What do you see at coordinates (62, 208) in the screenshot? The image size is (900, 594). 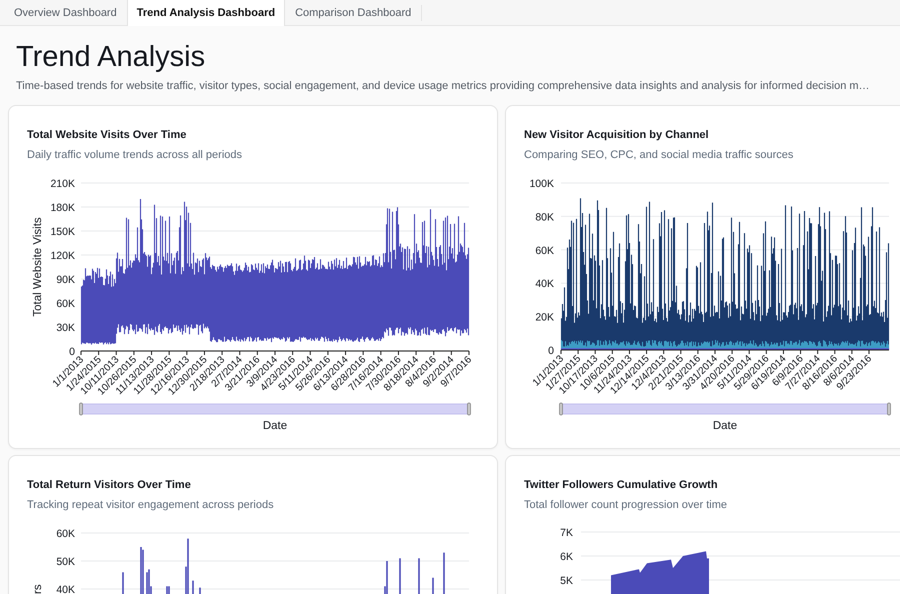 I see `axis-tick-label: 180K` at bounding box center [62, 208].